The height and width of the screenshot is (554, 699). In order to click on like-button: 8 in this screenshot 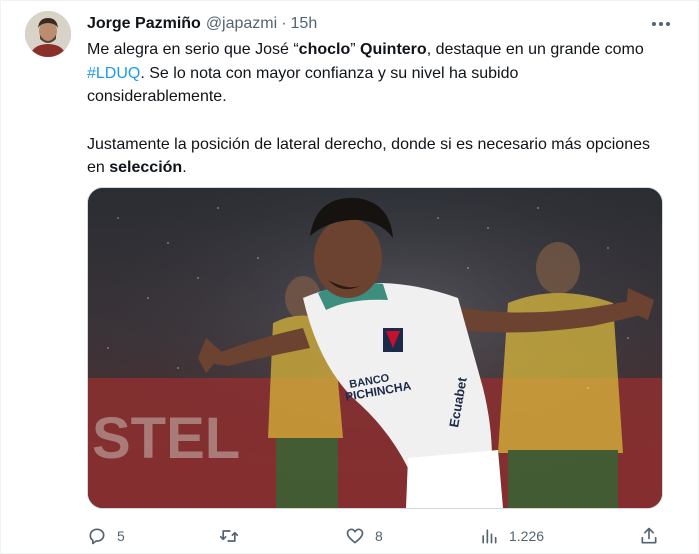, I will do `click(364, 536)`.